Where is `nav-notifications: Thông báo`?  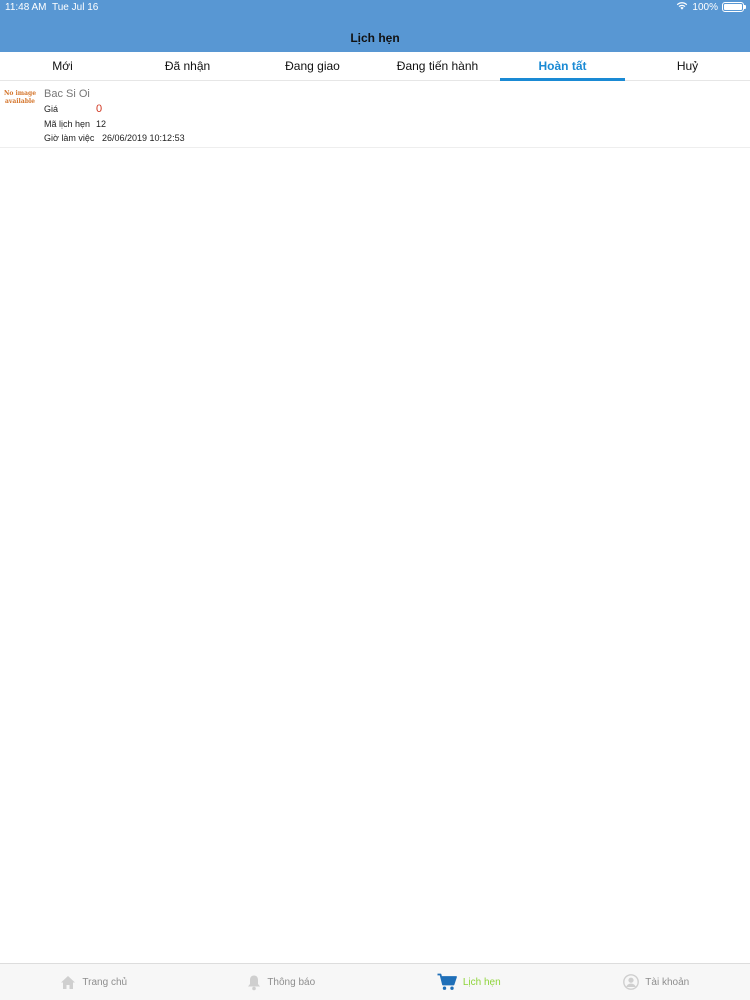
nav-notifications: Thông báo is located at coordinates (282, 982).